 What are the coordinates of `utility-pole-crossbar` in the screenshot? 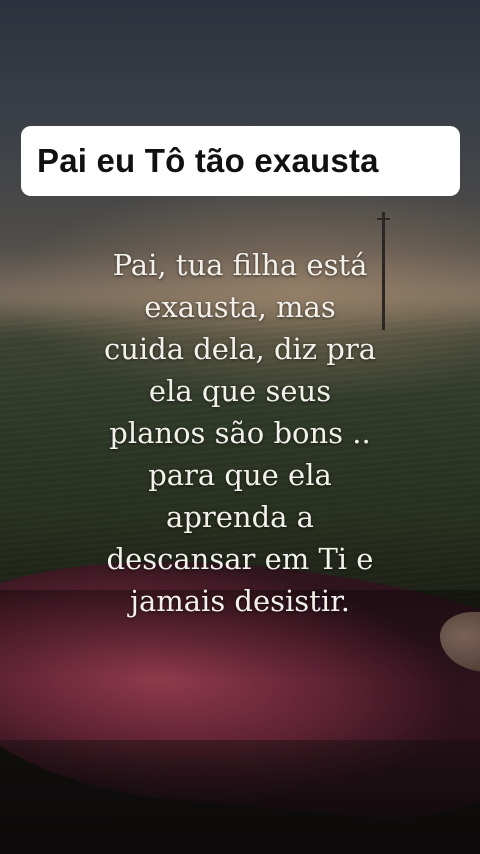 It's located at (383, 219).